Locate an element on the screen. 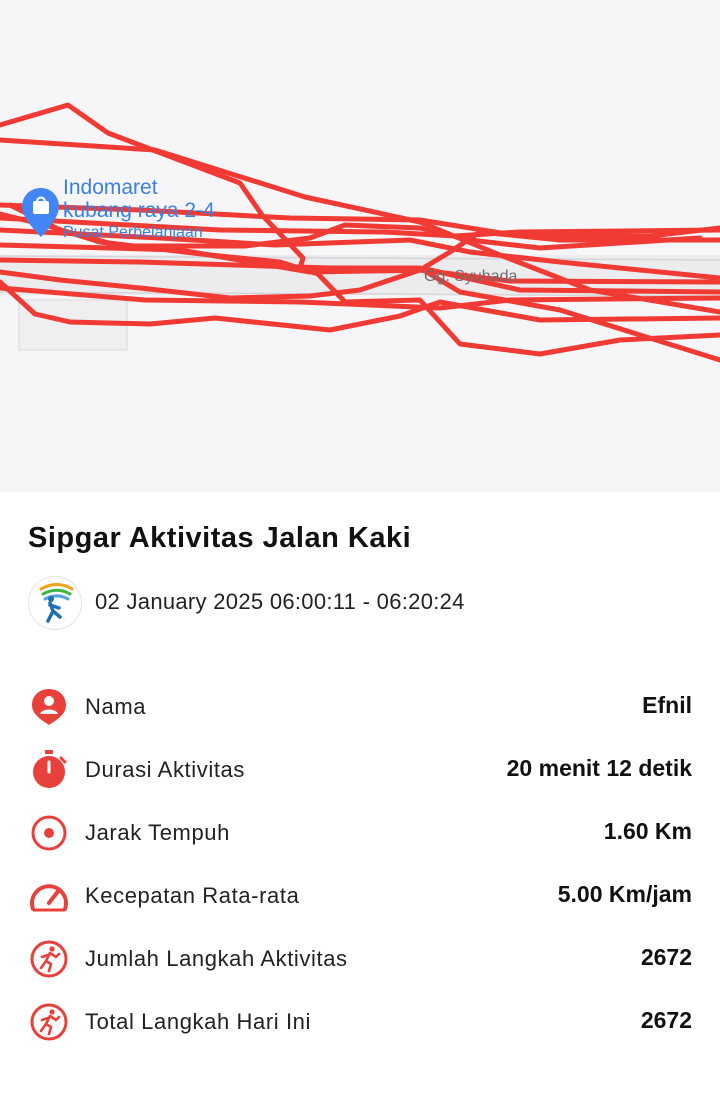 This screenshot has width=720, height=1100. stat-label: Nama is located at coordinates (116, 706).